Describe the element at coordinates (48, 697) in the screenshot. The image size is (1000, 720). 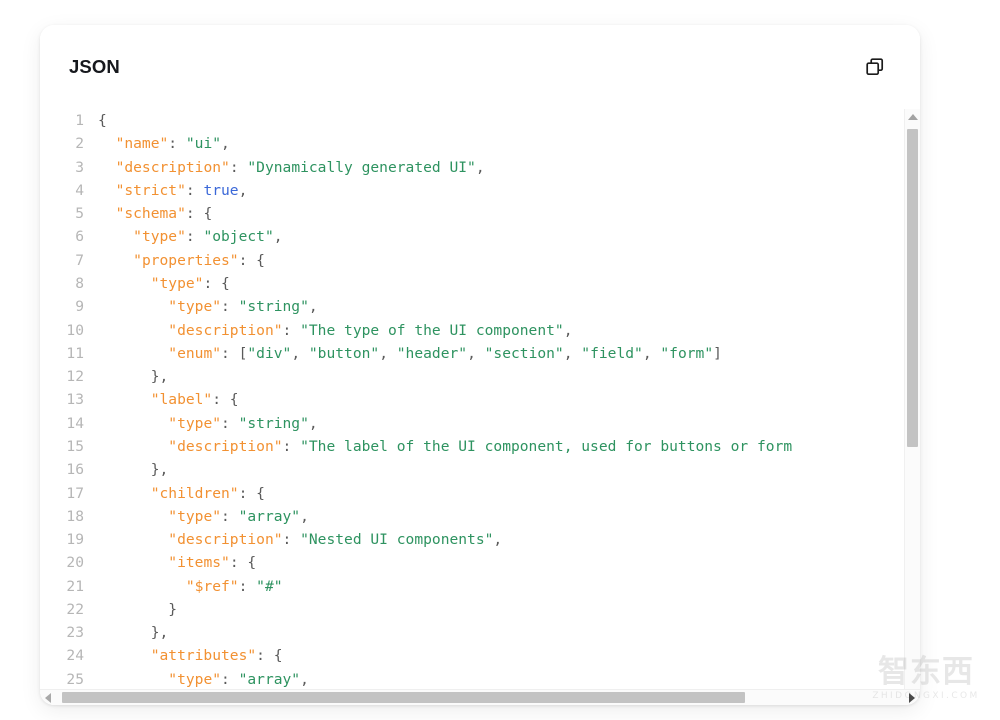
I see `scroll-left-button` at that location.